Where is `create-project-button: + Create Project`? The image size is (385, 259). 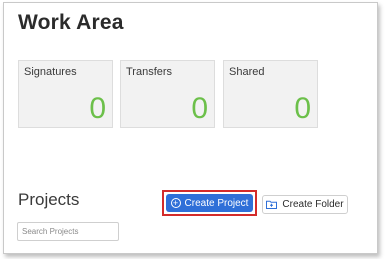 create-project-button: + Create Project is located at coordinates (209, 203).